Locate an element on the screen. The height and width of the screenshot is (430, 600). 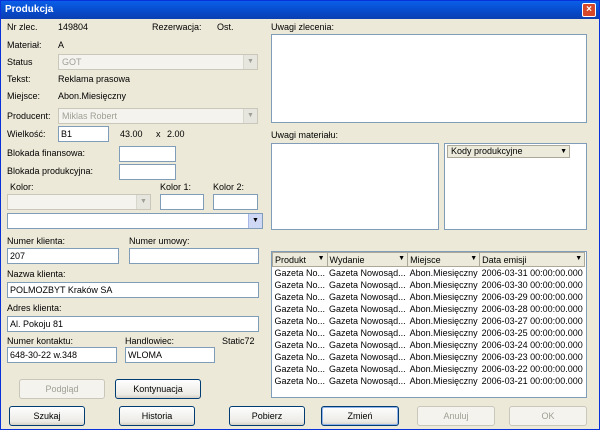
producent-label: Producent: is located at coordinates (29, 116).